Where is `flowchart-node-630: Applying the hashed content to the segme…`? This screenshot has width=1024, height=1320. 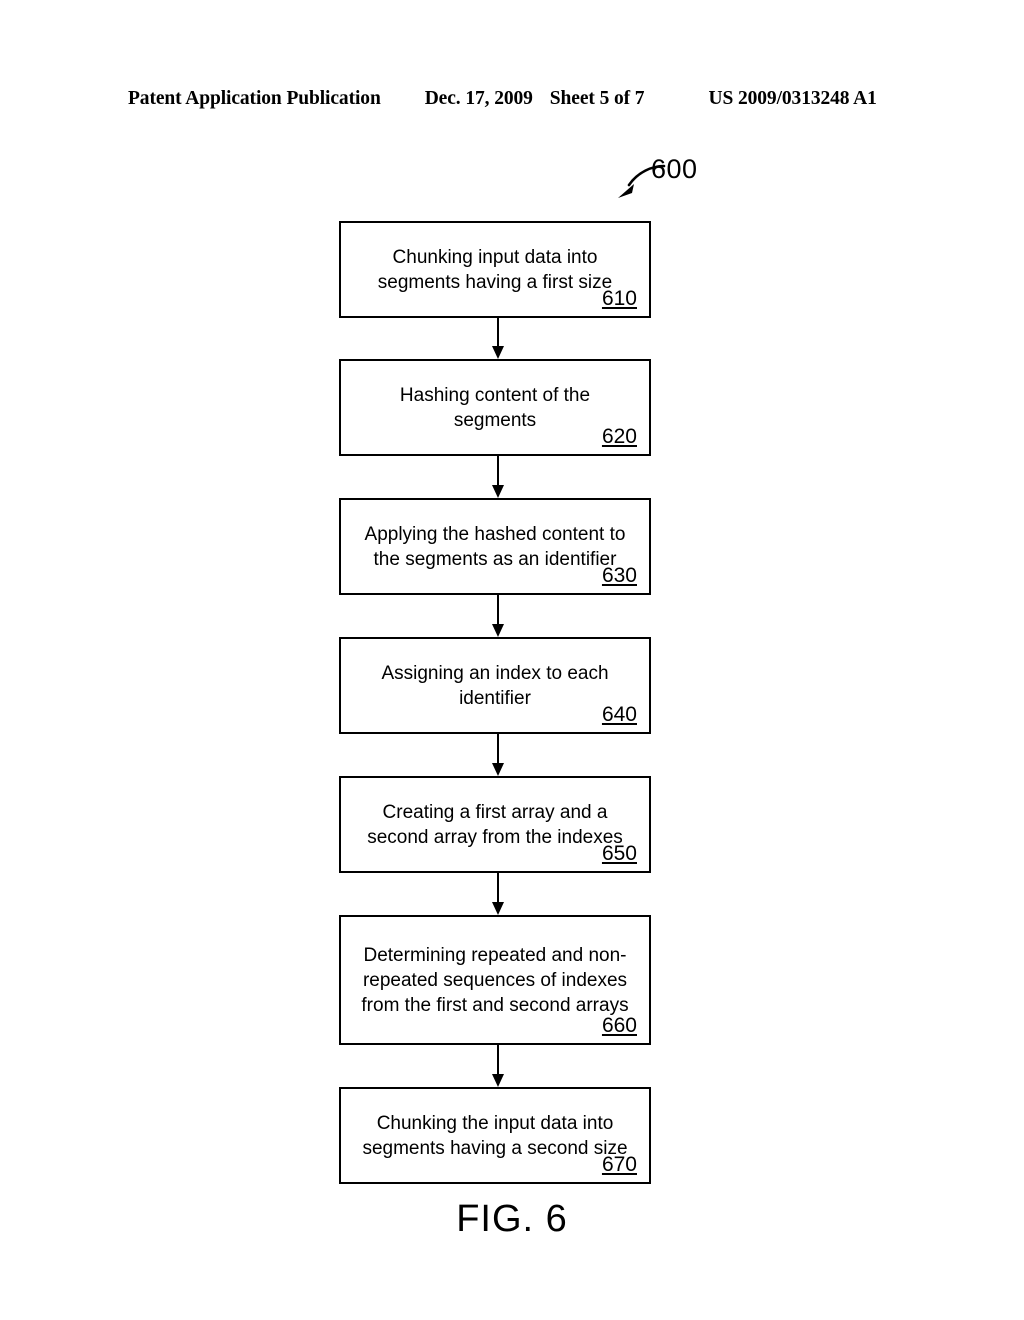 flowchart-node-630: Applying the hashed content to the segme… is located at coordinates (495, 546).